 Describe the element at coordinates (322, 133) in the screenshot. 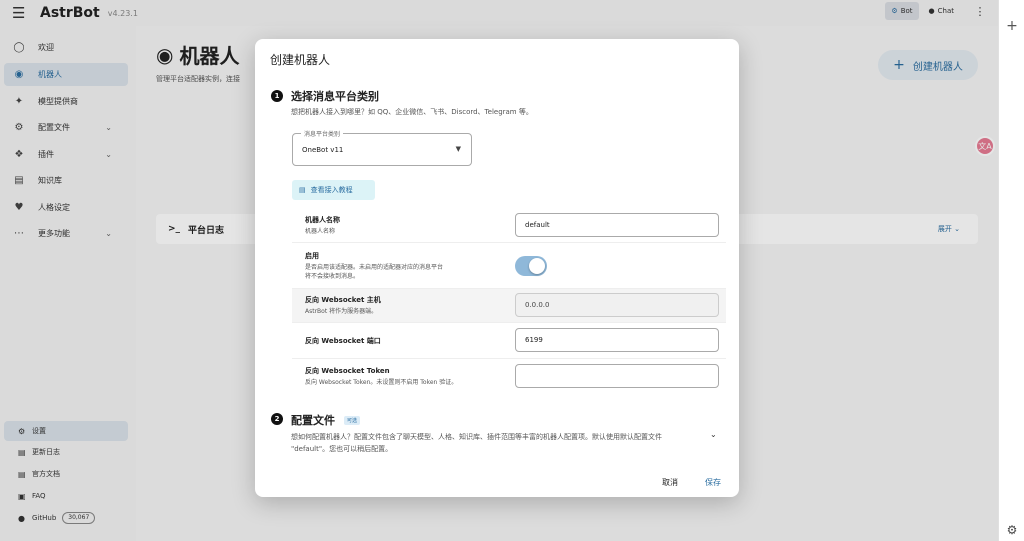

I see `select-label: 消息平台类别` at that location.